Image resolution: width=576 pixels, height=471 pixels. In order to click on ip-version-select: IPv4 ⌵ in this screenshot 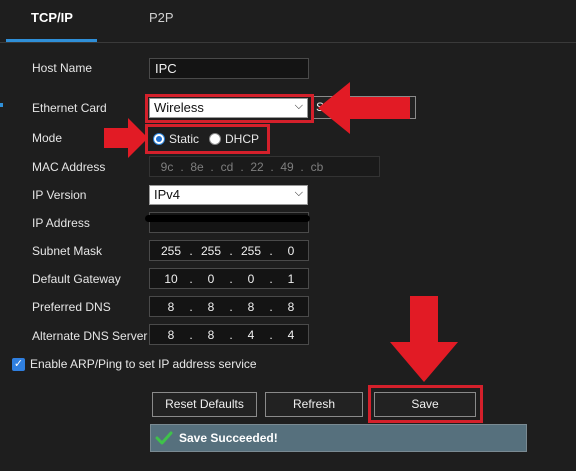, I will do `click(228, 195)`.